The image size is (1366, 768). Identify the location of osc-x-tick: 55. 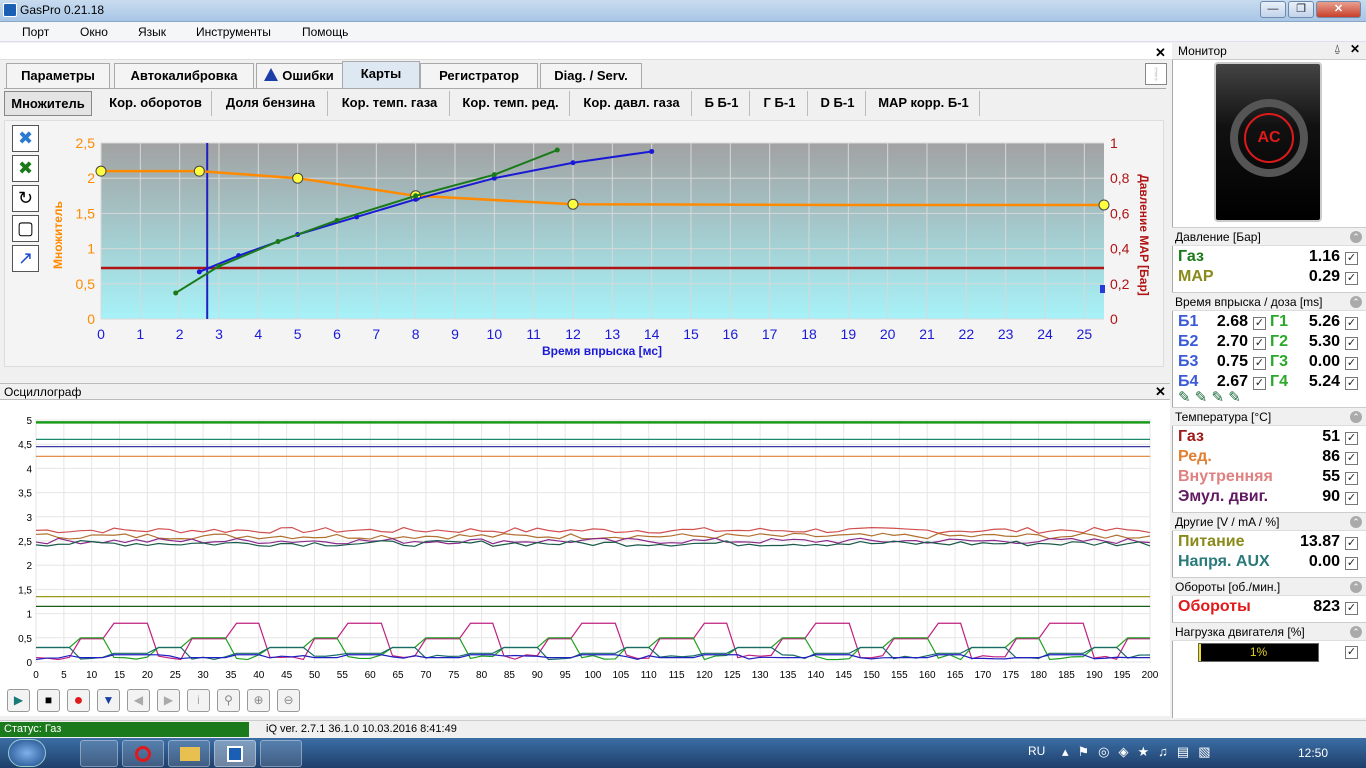
(343, 675).